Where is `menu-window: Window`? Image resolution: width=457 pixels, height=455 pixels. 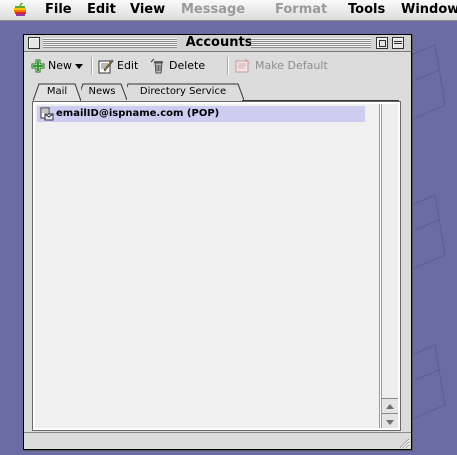
menu-window: Window is located at coordinates (429, 9).